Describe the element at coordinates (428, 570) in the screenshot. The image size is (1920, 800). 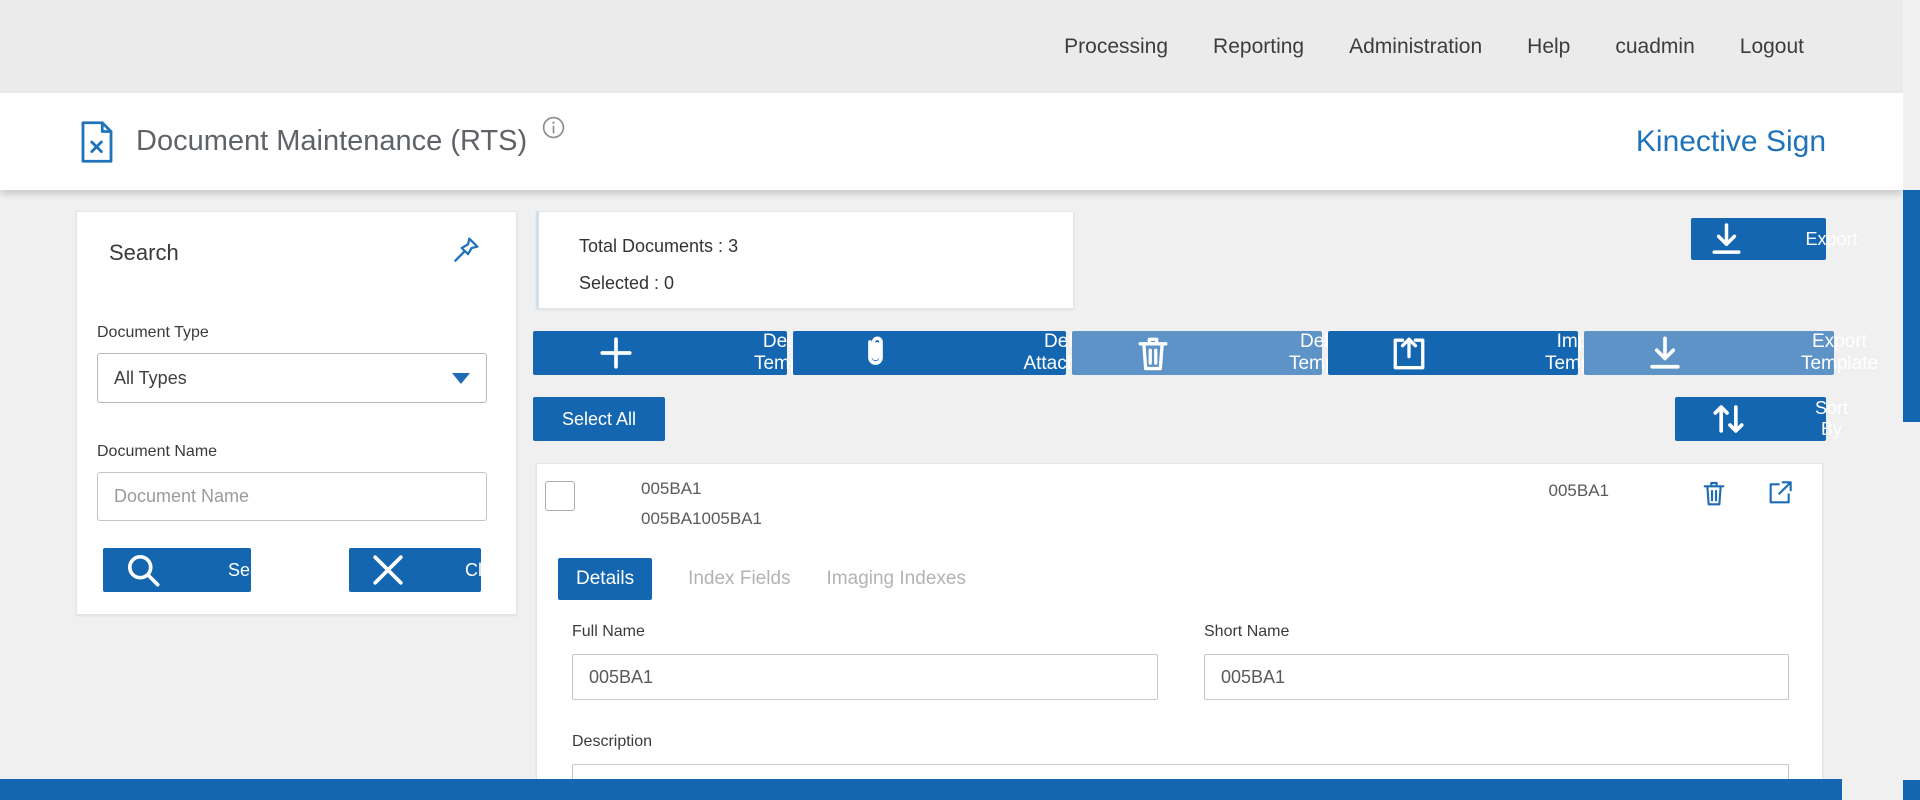
I see `clear-button: Clear` at that location.